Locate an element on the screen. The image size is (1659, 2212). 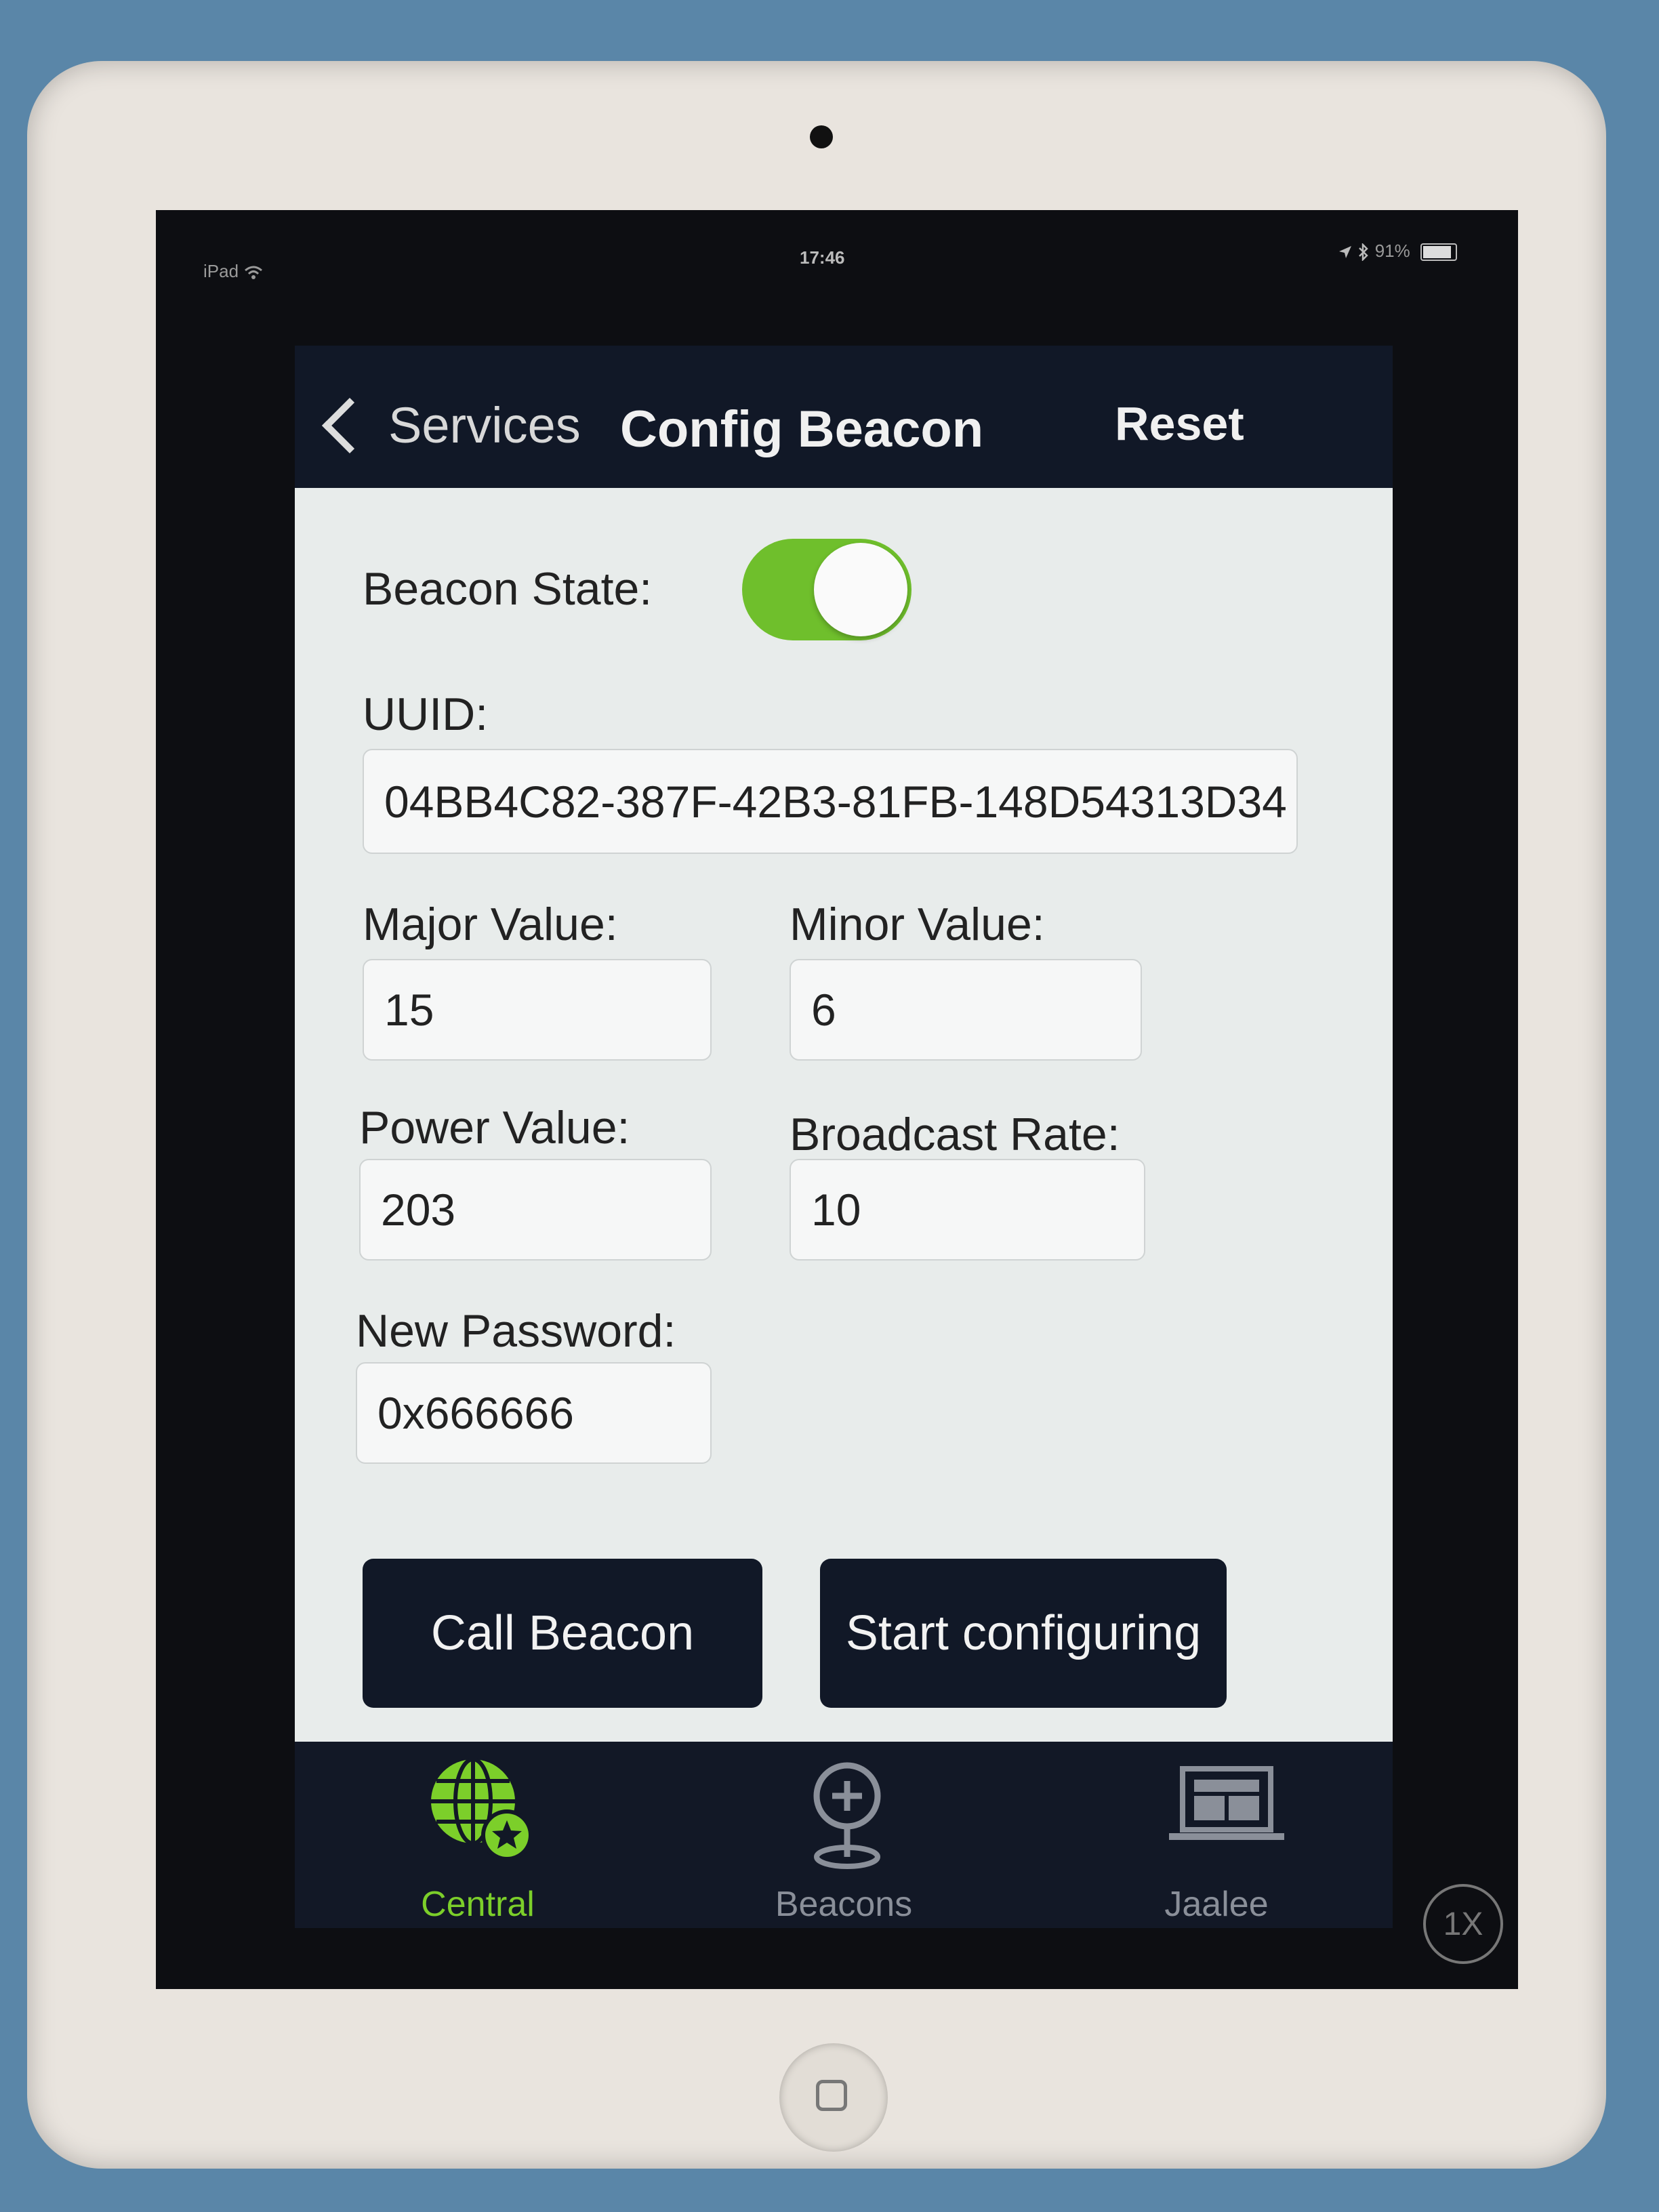
tab-beacons-label: Beacons is located at coordinates (844, 1904).